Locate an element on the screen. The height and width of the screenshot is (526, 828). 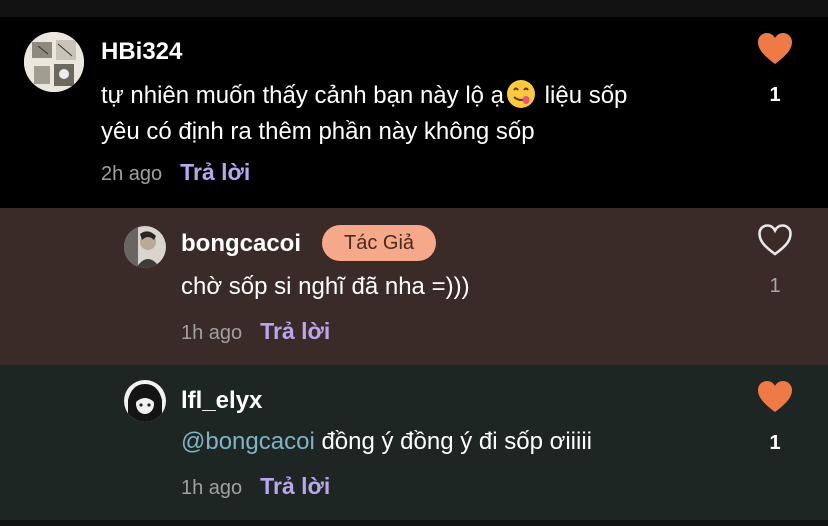
comment-text: chờ sốp si nghĩ đã nha =))) is located at coordinates (325, 286).